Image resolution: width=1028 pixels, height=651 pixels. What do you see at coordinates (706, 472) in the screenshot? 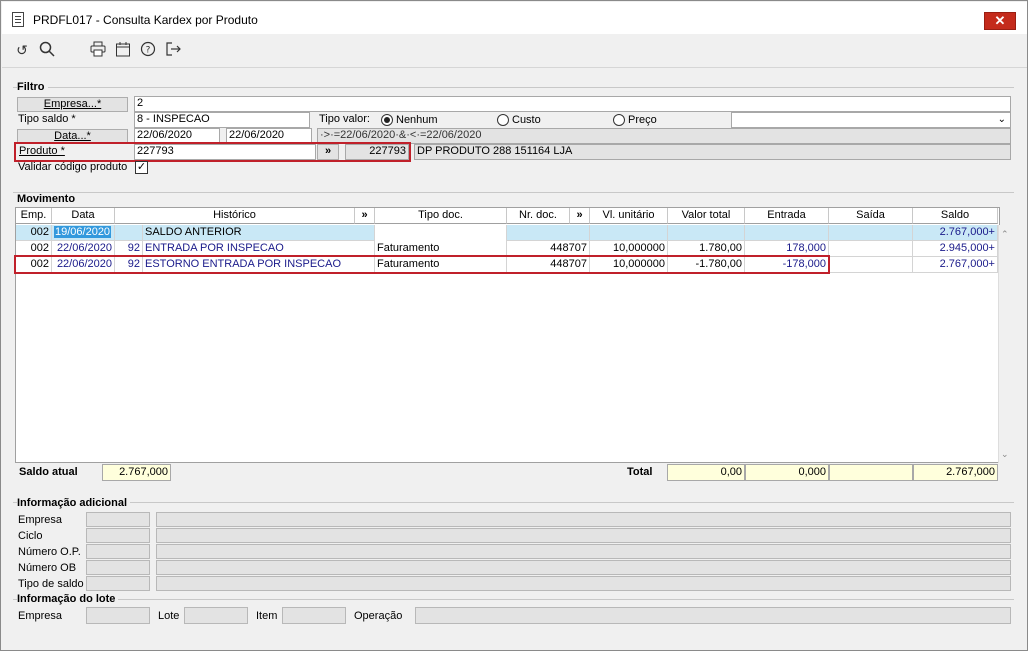
I see `total-valor-field: 0,00` at bounding box center [706, 472].